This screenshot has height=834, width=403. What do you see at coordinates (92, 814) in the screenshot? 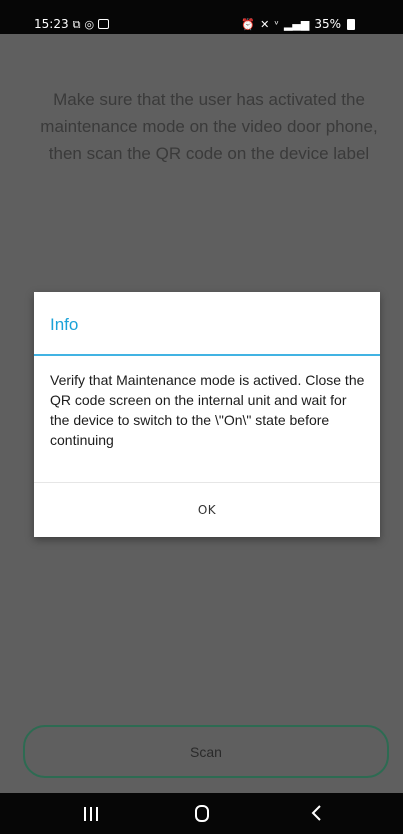
I see `recents-icon` at bounding box center [92, 814].